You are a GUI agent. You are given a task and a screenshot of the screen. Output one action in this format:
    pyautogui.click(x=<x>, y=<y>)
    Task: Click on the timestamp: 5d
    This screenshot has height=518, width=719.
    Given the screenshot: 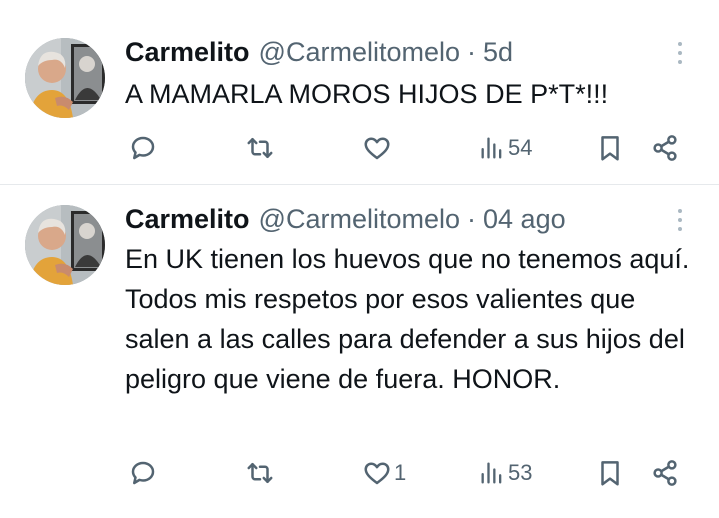 What is the action you would take?
    pyautogui.click(x=498, y=52)
    